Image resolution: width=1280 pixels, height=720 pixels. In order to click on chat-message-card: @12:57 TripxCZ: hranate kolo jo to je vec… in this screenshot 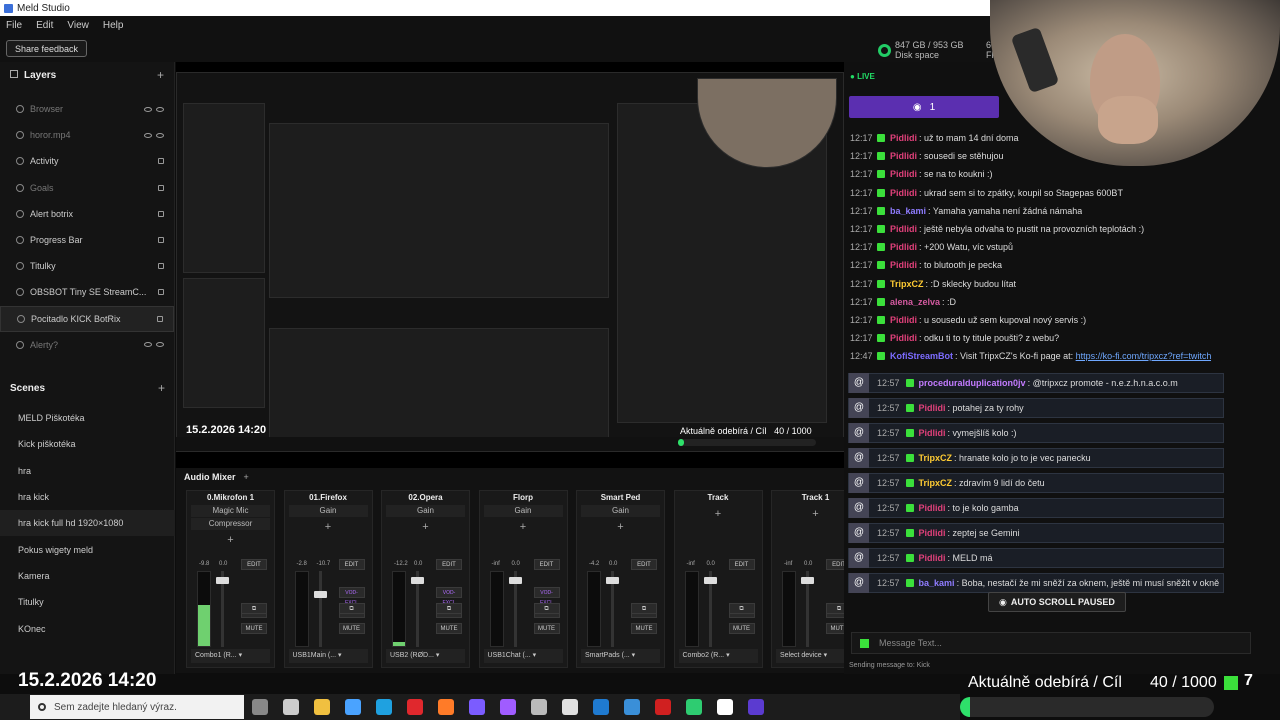, I will do `click(1036, 458)`.